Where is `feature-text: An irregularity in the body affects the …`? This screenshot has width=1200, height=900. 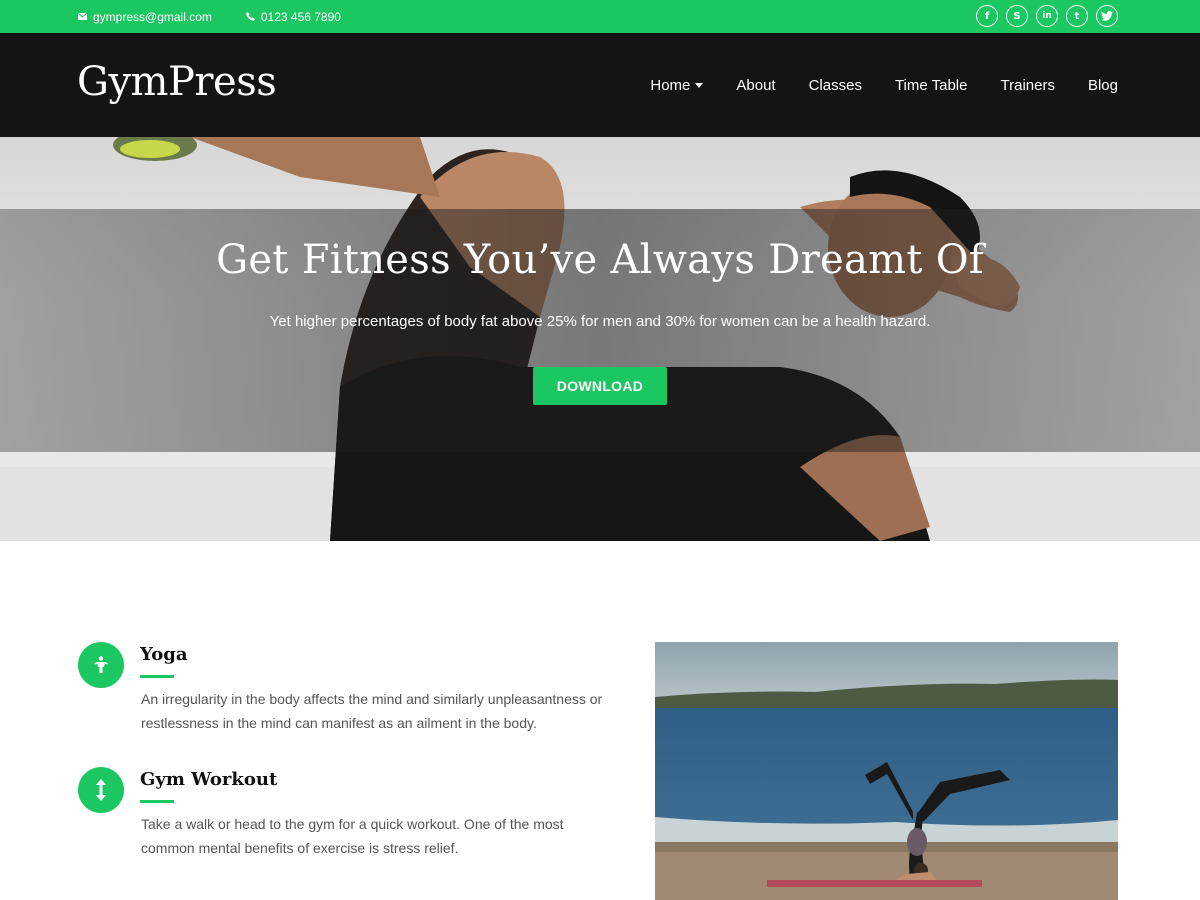
feature-text: An irregularity in the body affects the … is located at coordinates (372, 711).